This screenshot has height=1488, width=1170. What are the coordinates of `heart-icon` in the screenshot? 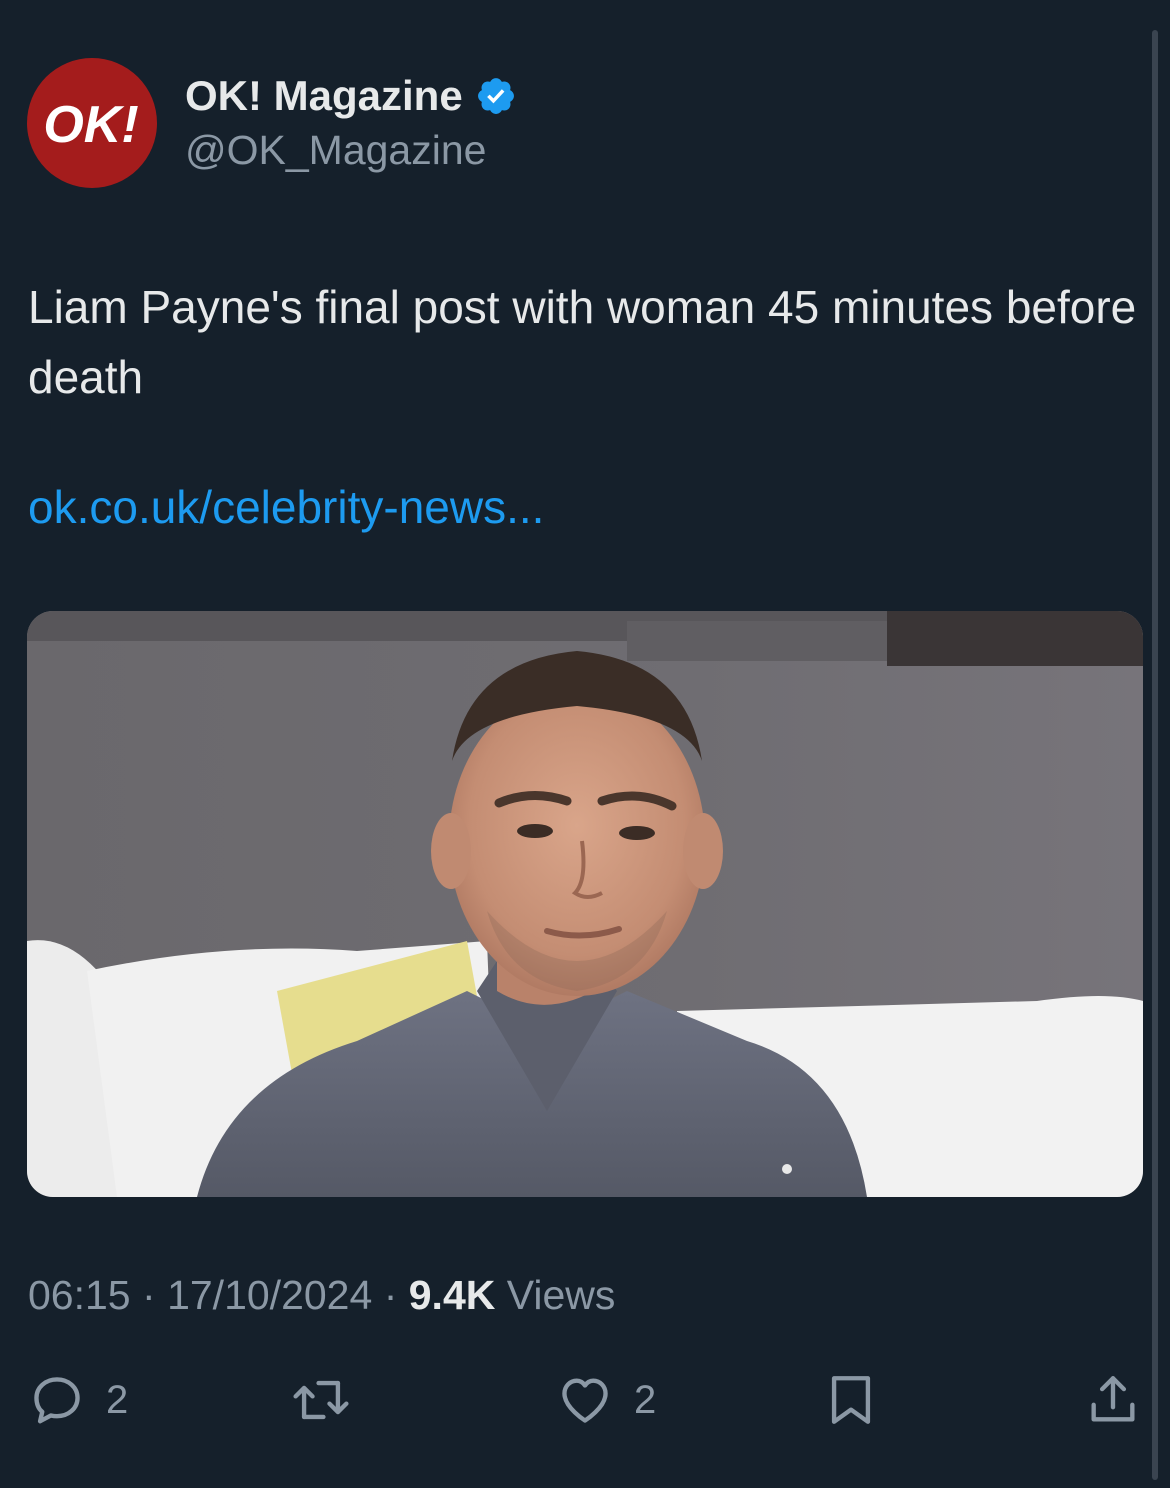 It's located at (585, 1400).